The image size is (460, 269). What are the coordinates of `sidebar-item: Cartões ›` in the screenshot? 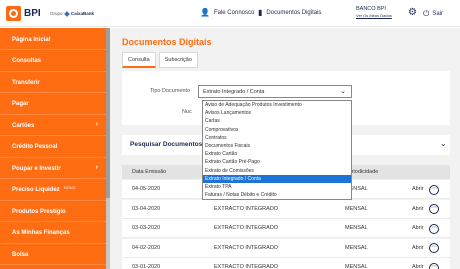 It's located at (53, 126).